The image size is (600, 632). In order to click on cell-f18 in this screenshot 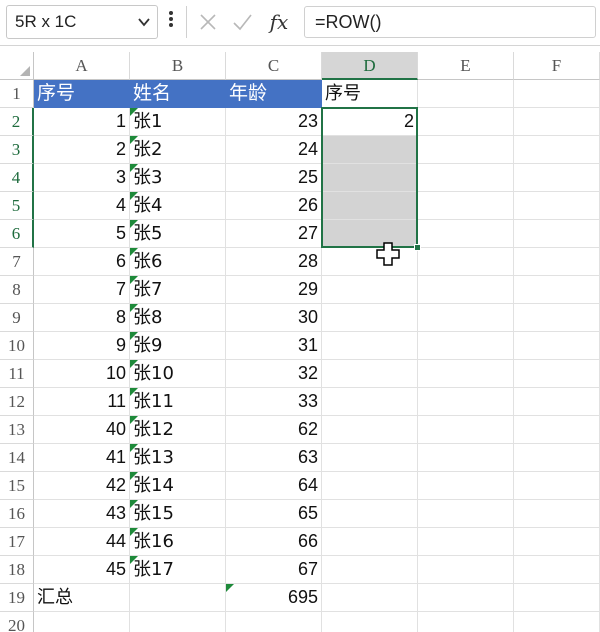, I will do `click(557, 570)`.